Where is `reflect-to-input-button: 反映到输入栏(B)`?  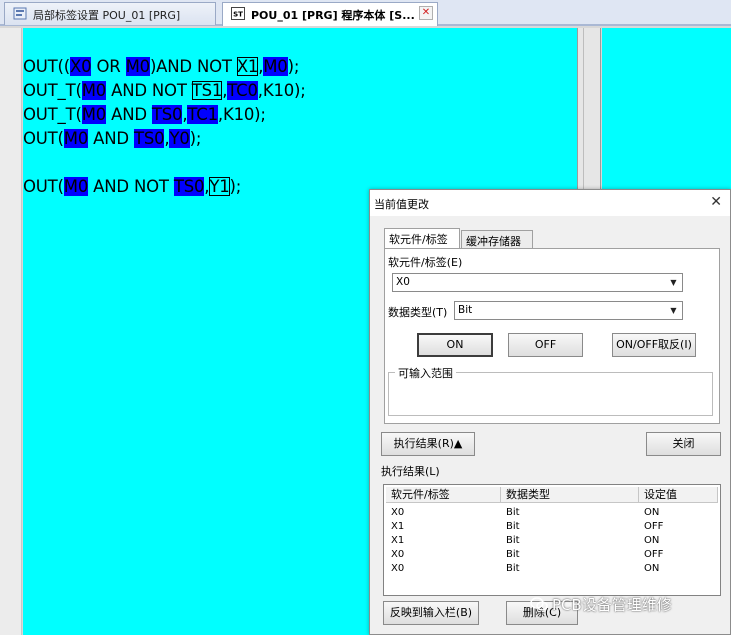 reflect-to-input-button: 反映到输入栏(B) is located at coordinates (431, 613).